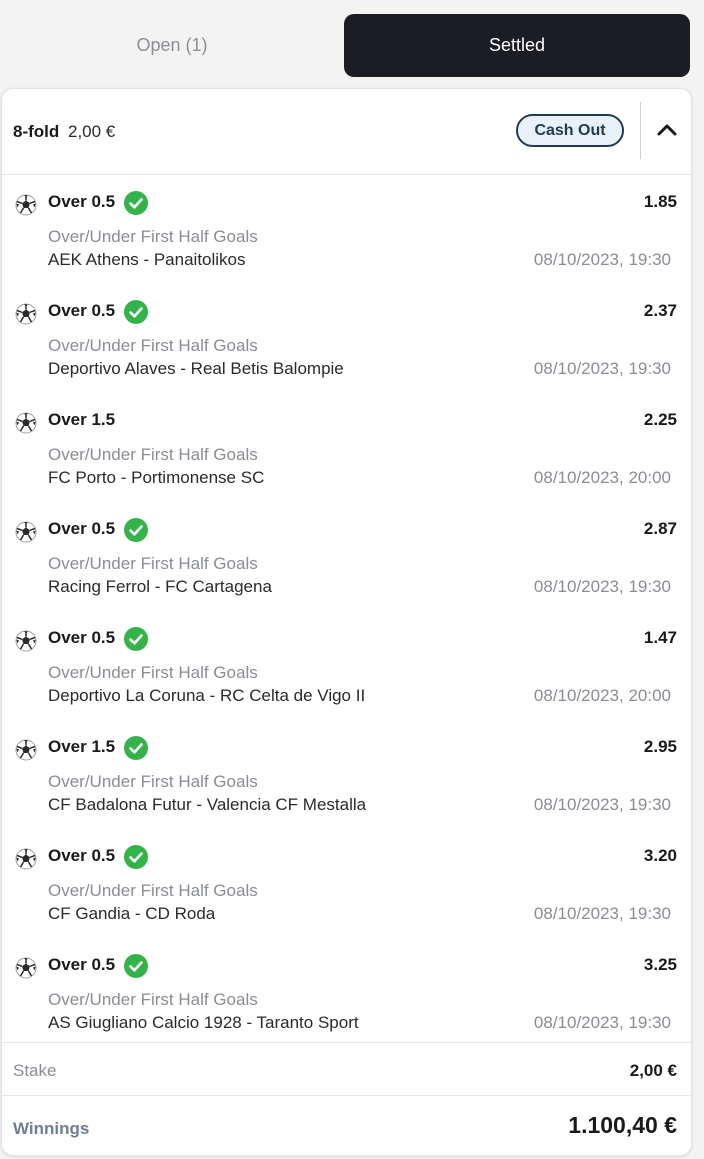 The width and height of the screenshot is (704, 1159). Describe the element at coordinates (640, 130) in the screenshot. I see `header-divider` at that location.